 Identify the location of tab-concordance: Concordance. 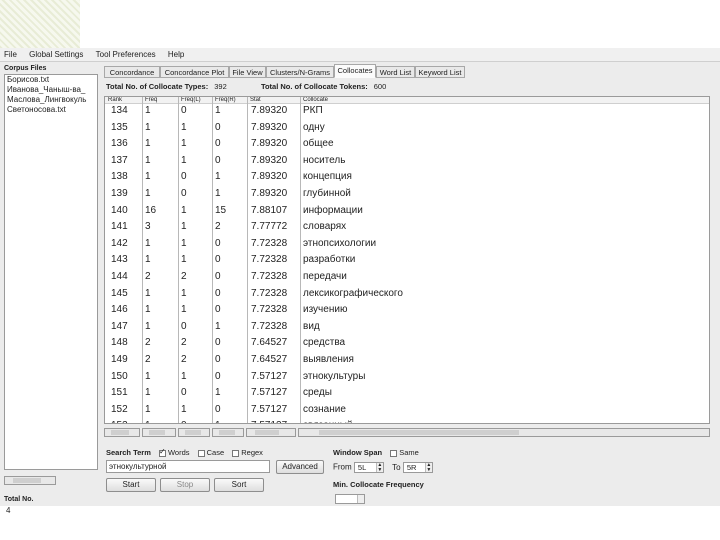
(132, 72).